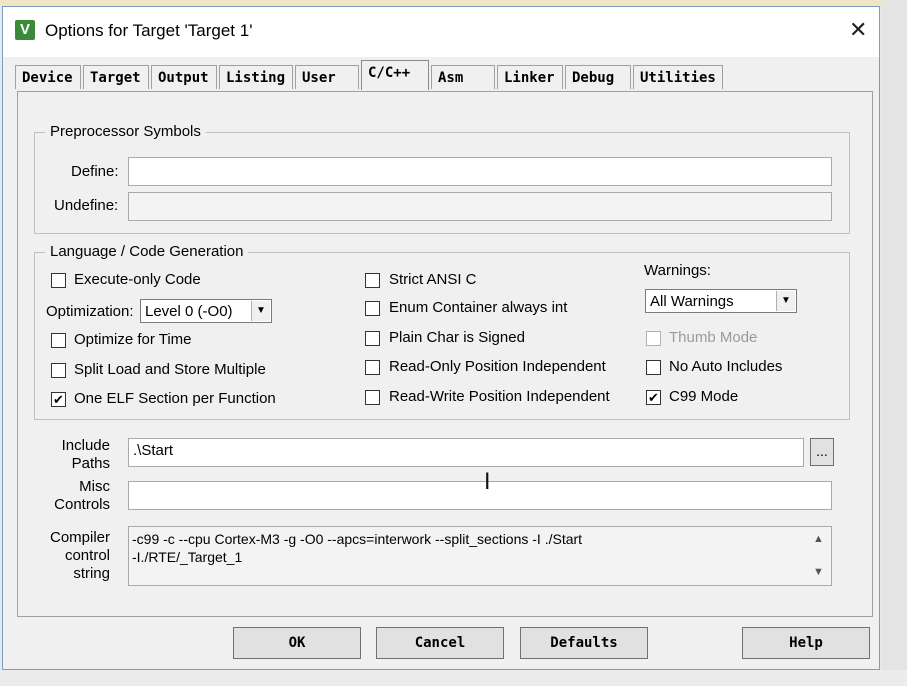  I want to click on warnings-label: Warnings:, so click(677, 270).